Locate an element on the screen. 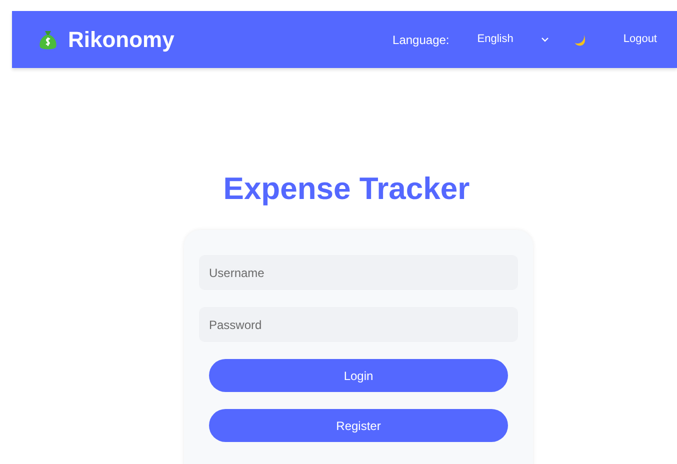  logout-button: Logout is located at coordinates (640, 39).